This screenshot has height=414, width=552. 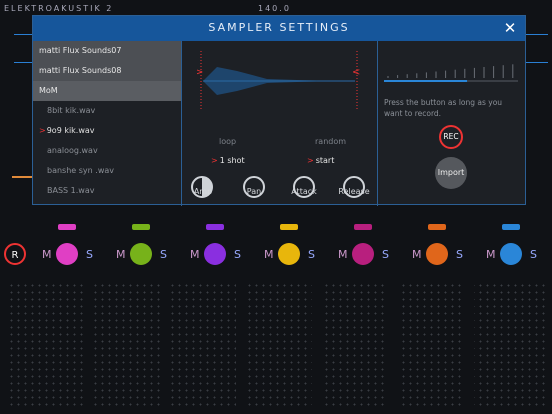 I want to click on dialog-title: SAMPLER SETTINGS, so click(x=279, y=27).